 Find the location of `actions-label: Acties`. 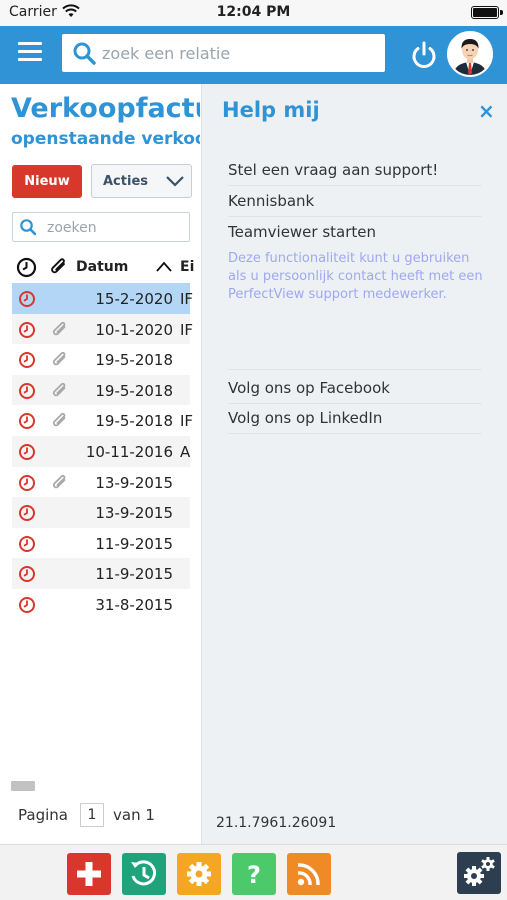

actions-label: Acties is located at coordinates (125, 181).